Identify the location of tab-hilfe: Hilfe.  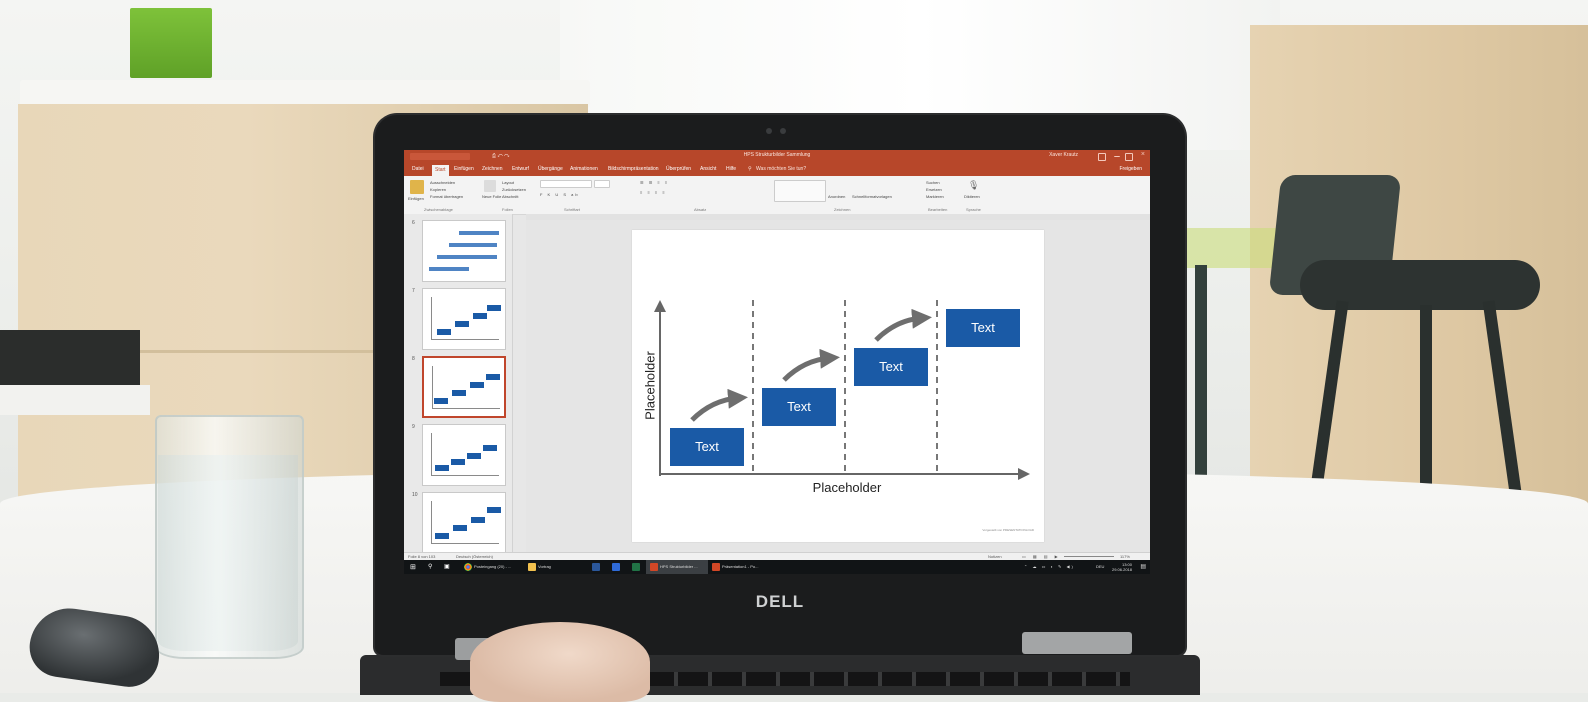
(731, 169).